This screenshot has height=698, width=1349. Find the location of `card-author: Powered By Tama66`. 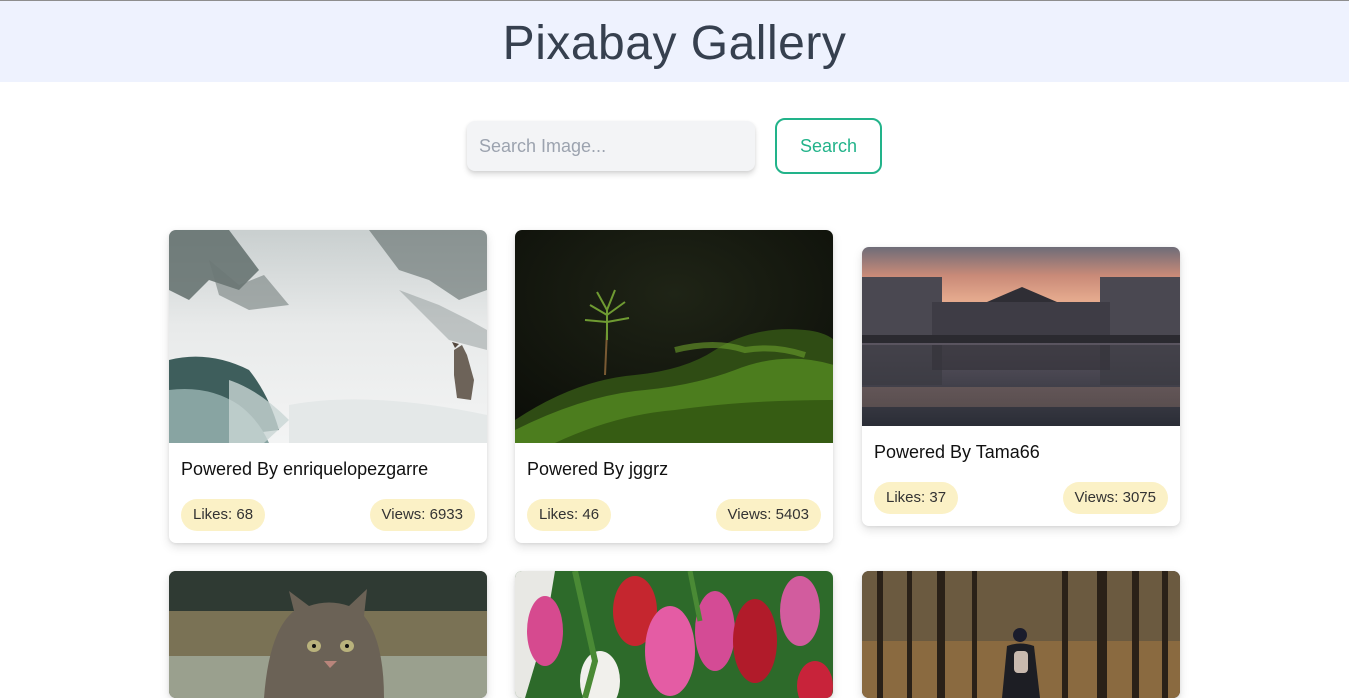

card-author: Powered By Tama66 is located at coordinates (957, 452).